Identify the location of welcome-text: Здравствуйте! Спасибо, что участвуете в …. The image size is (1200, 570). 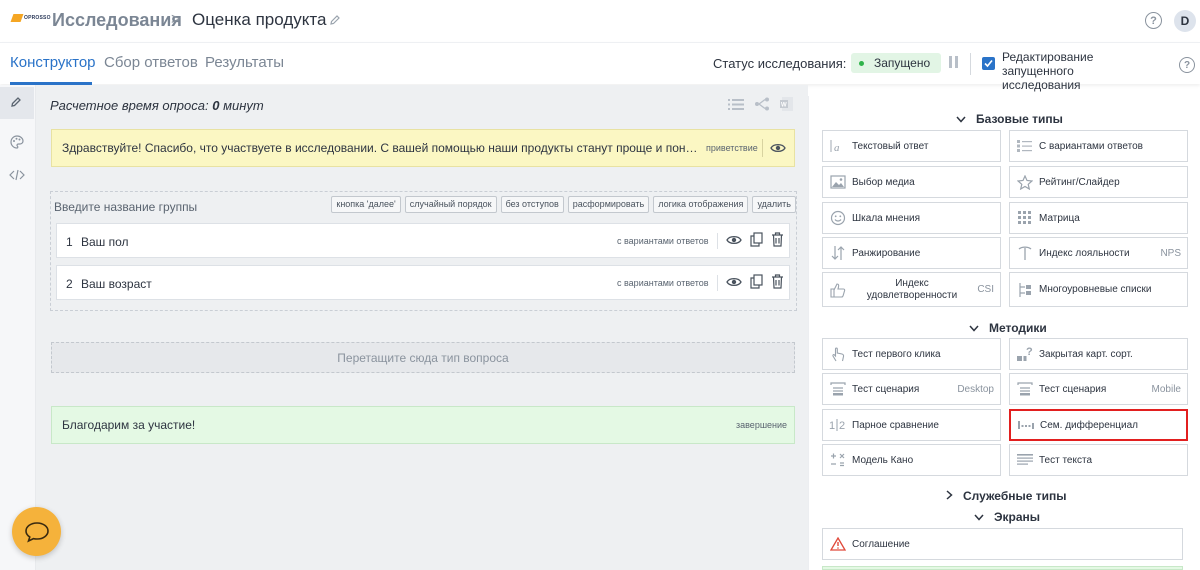
(382, 148).